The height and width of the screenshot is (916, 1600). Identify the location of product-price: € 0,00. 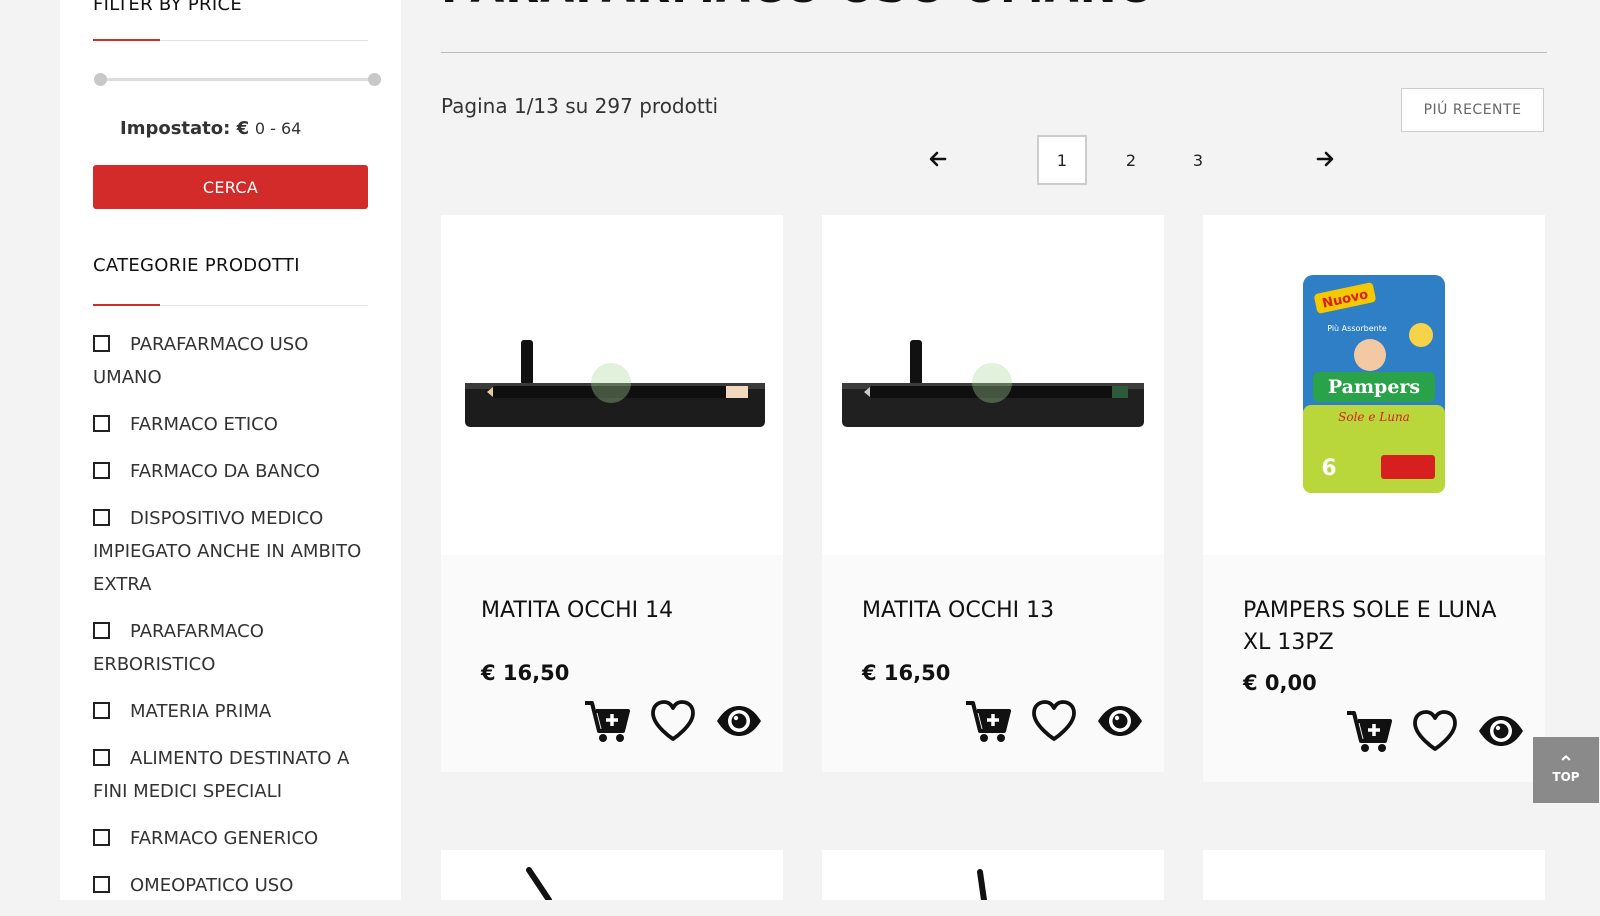
(1280, 683).